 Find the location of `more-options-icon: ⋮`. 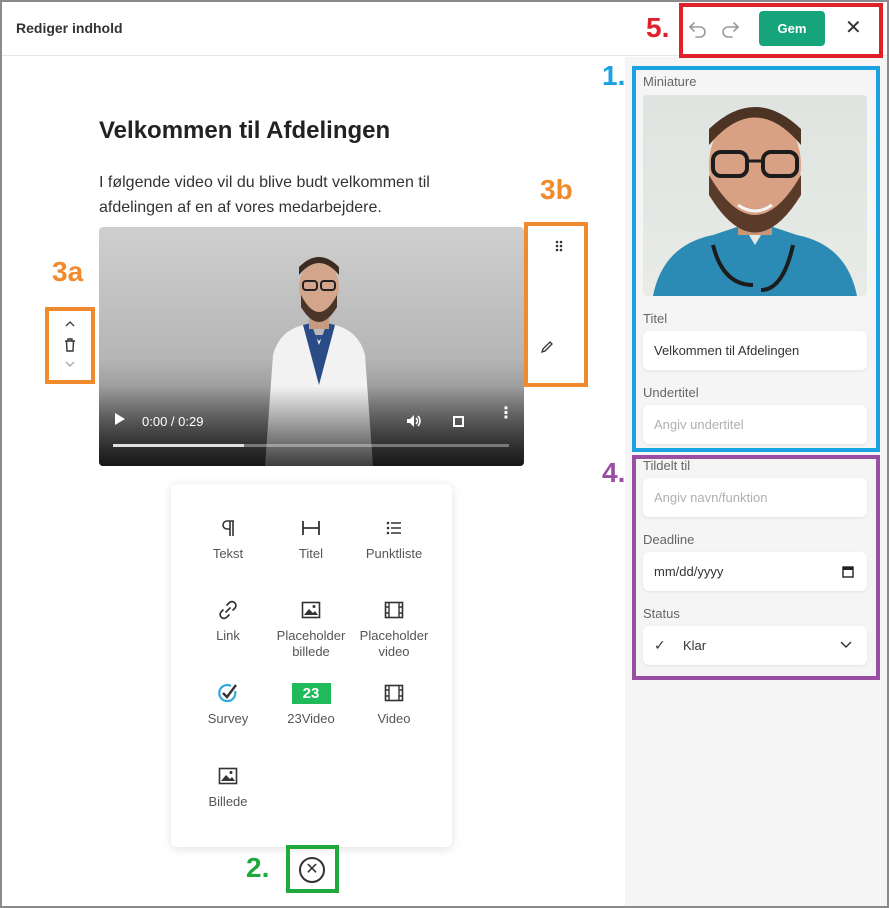

more-options-icon: ⋮ is located at coordinates (506, 414).